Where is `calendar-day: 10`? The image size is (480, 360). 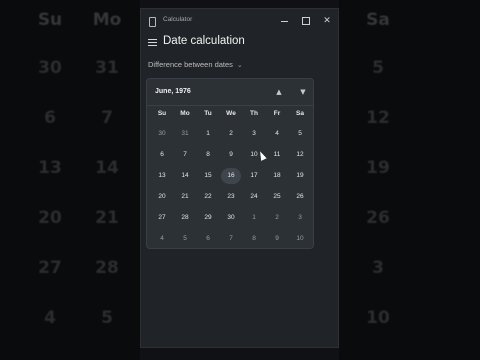
calendar-day: 10 is located at coordinates (300, 239).